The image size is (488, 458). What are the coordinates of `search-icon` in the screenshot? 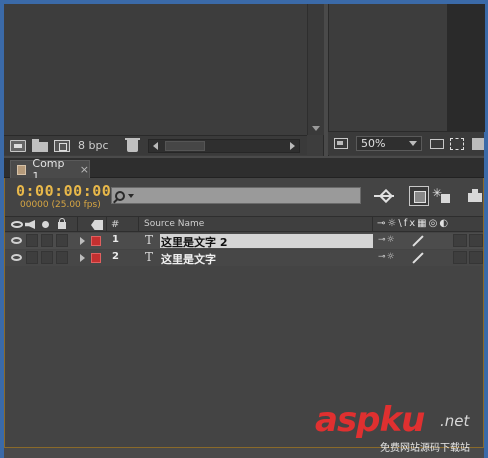 It's located at (120, 195).